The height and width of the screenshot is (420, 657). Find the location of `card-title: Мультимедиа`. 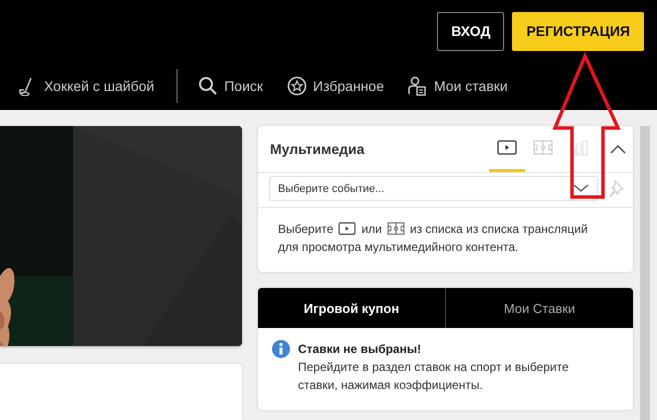

card-title: Мультимедиа is located at coordinates (318, 149).